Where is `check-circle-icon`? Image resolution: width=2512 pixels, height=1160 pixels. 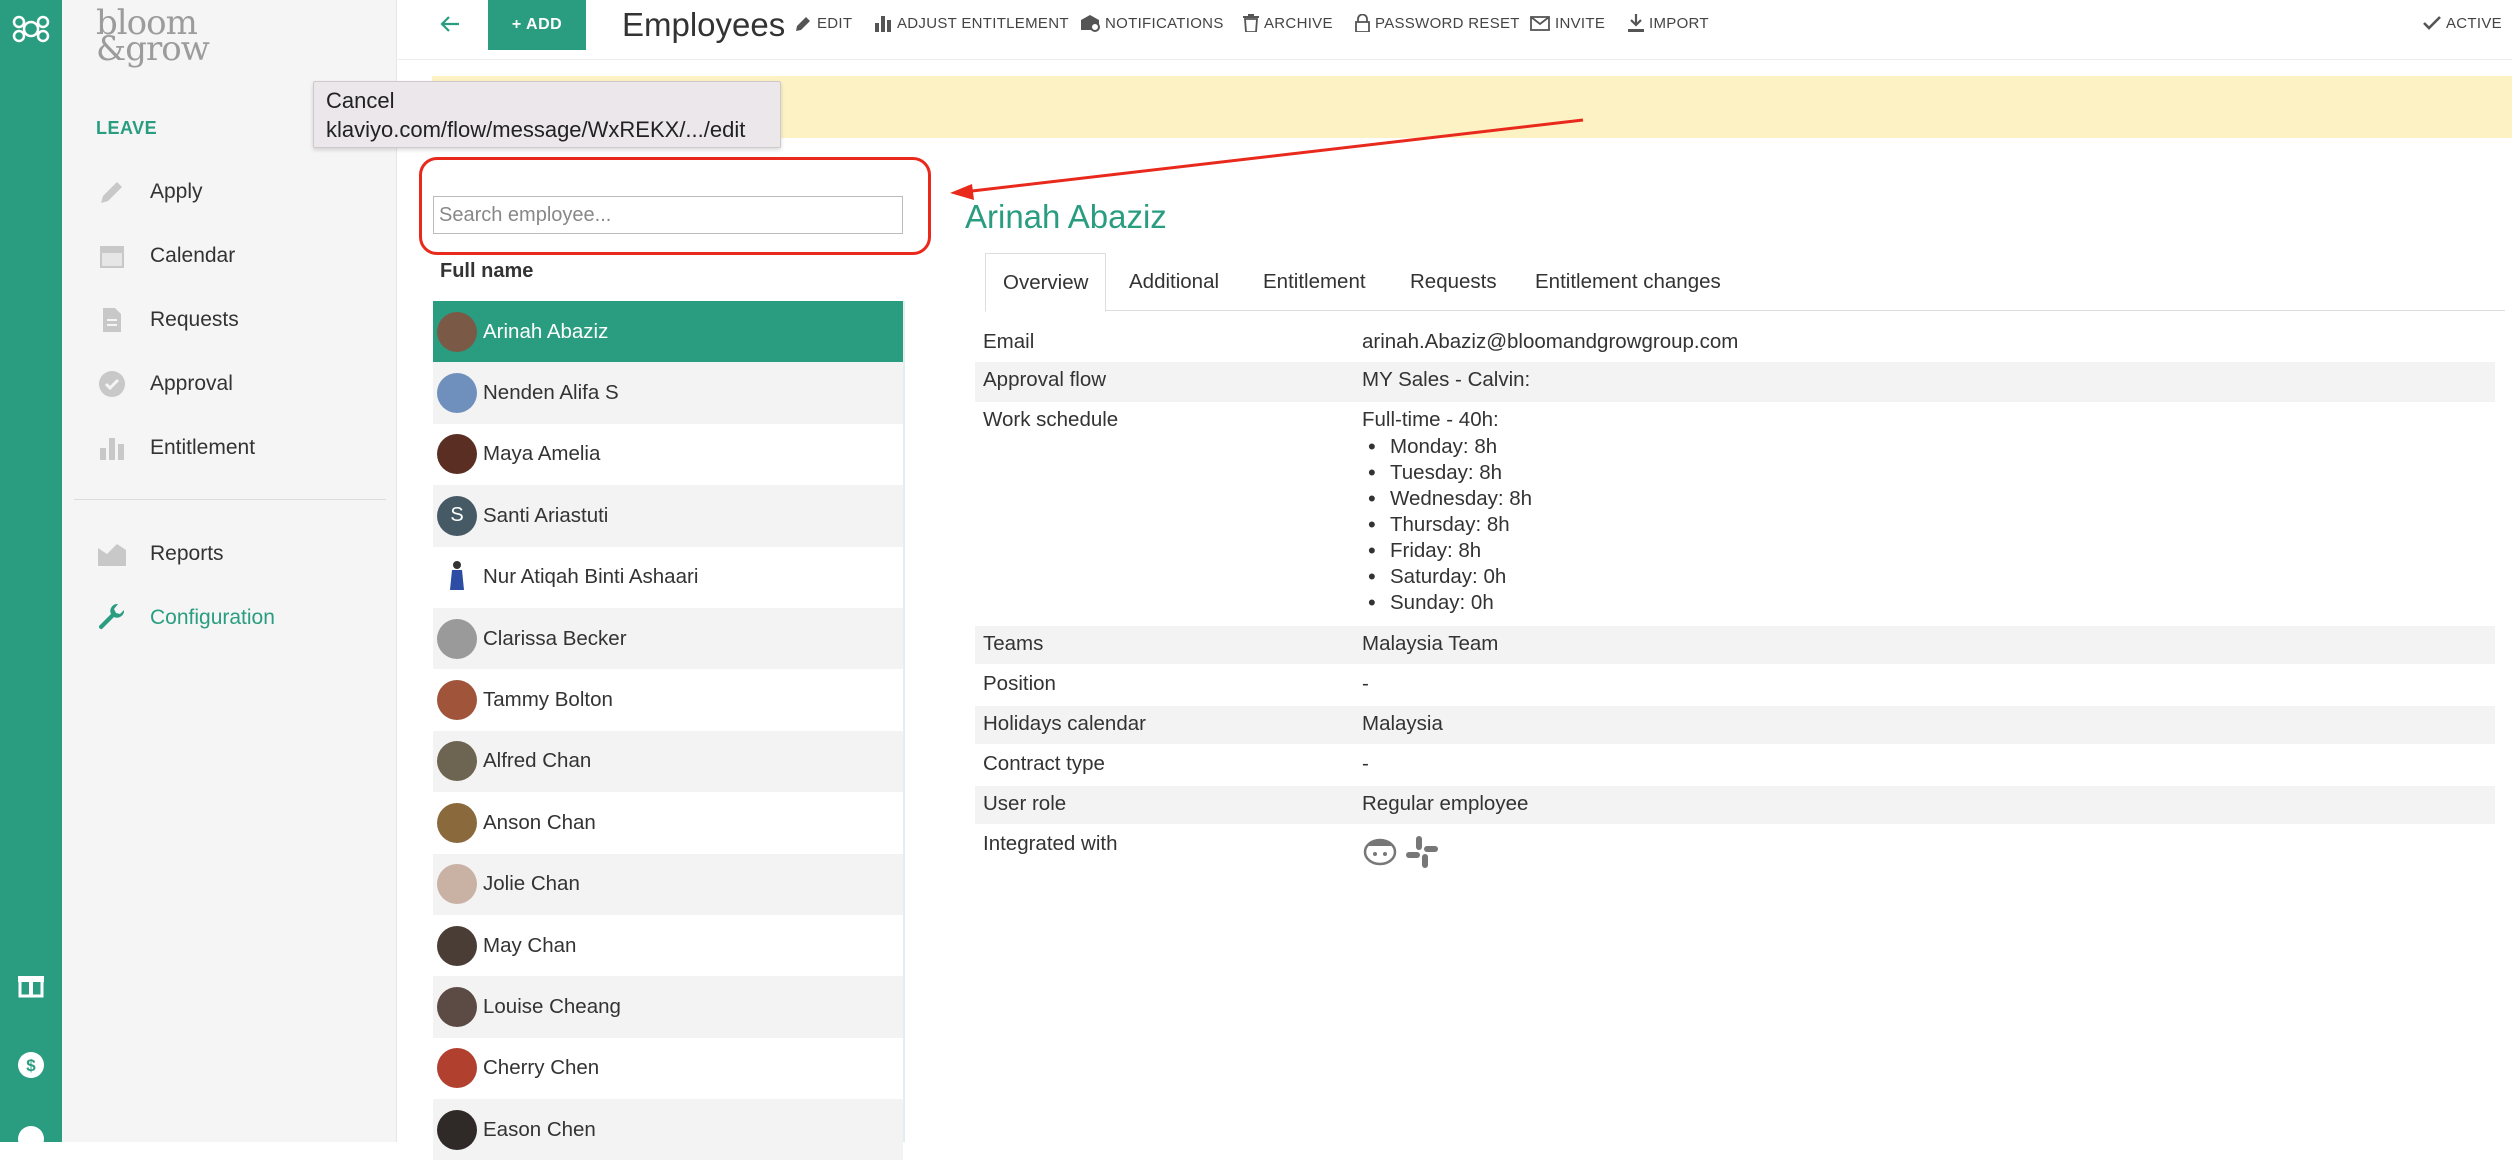 check-circle-icon is located at coordinates (112, 384).